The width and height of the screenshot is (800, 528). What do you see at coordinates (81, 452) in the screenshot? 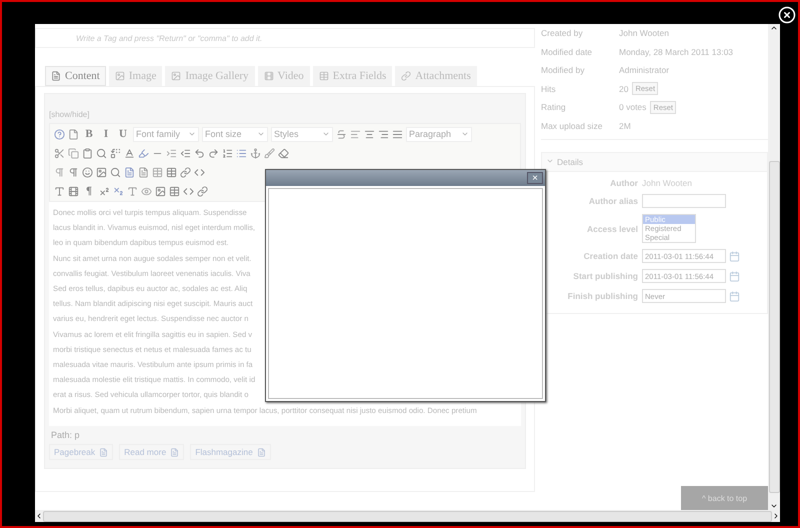
I see `editor-button: Pagebreak` at bounding box center [81, 452].